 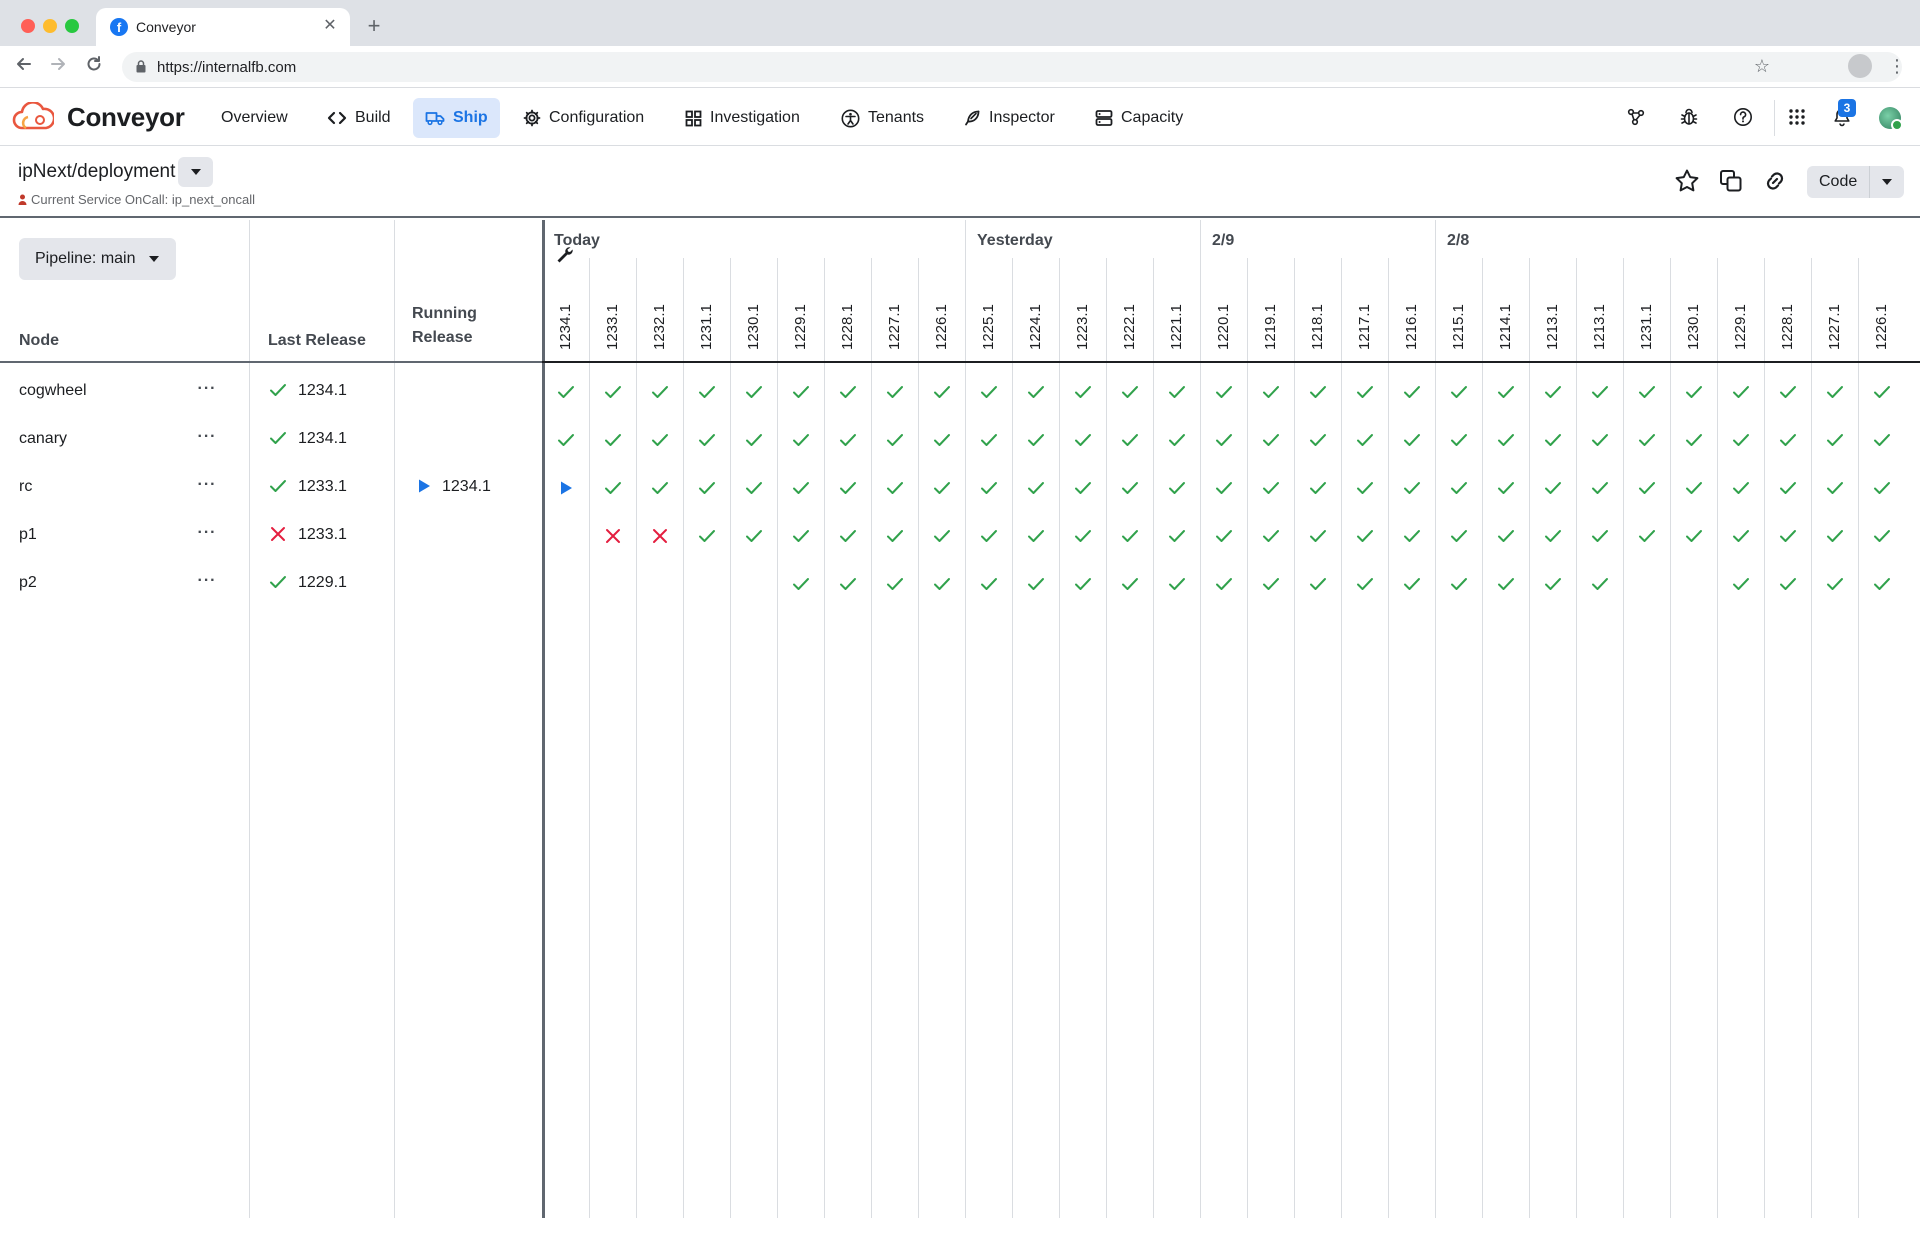 What do you see at coordinates (1731, 181) in the screenshot?
I see `copy-icon` at bounding box center [1731, 181].